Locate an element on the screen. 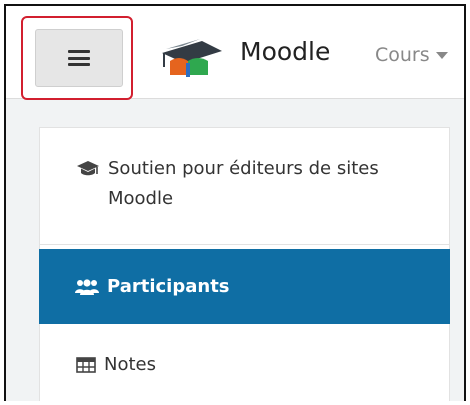 The width and height of the screenshot is (470, 405). courses-menu: Cours is located at coordinates (411, 55).